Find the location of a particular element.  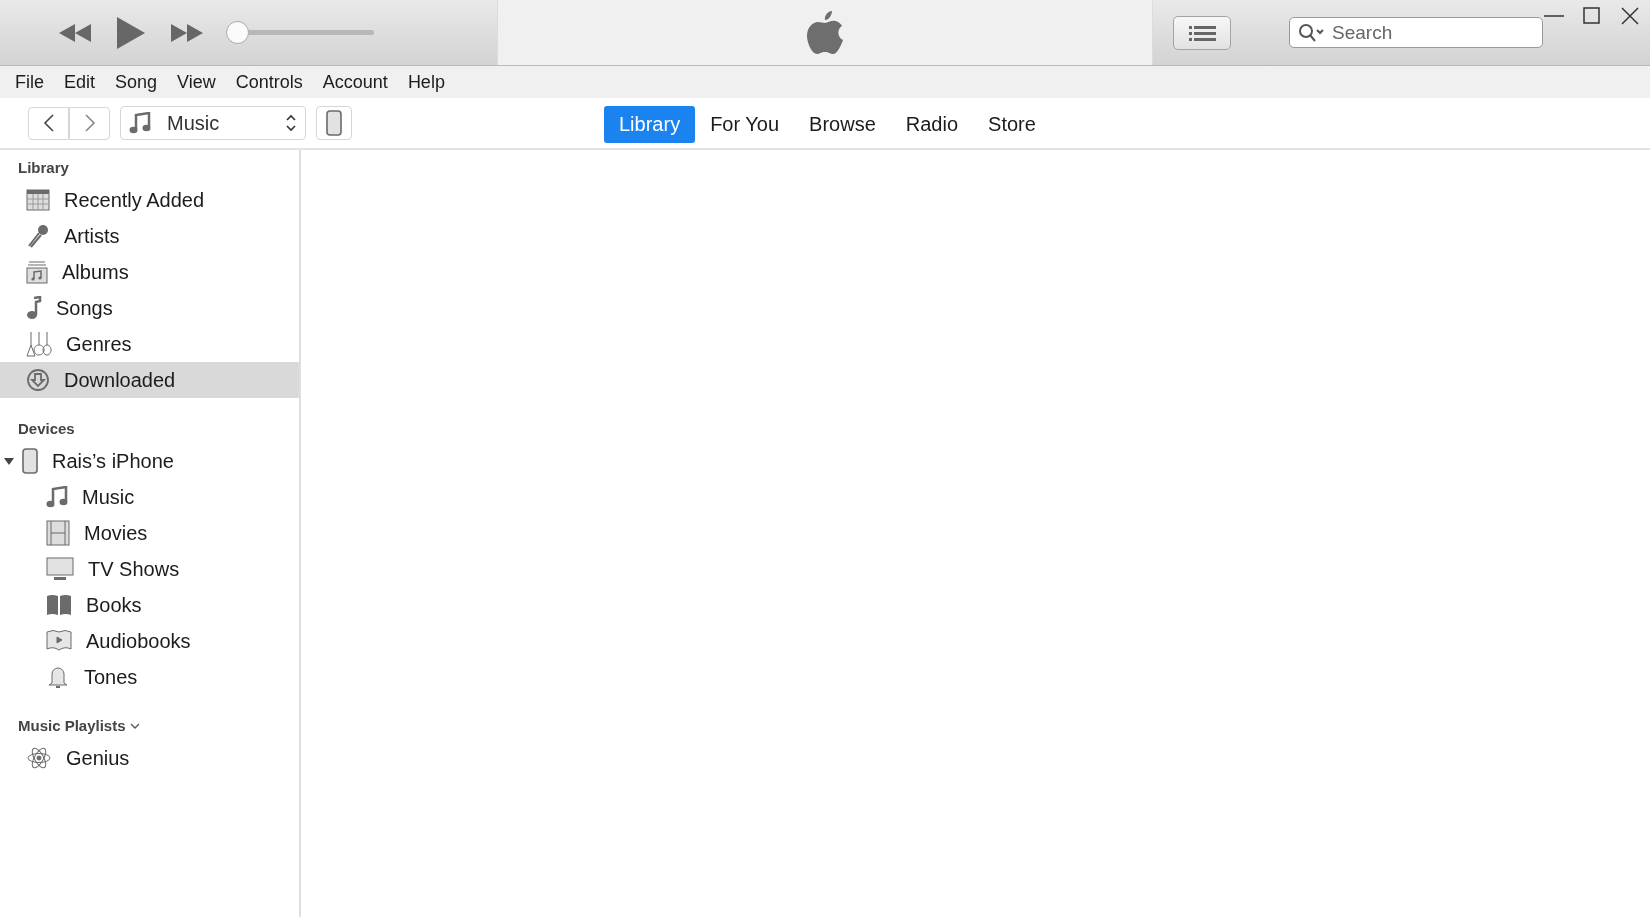

tab: Browse is located at coordinates (842, 124).